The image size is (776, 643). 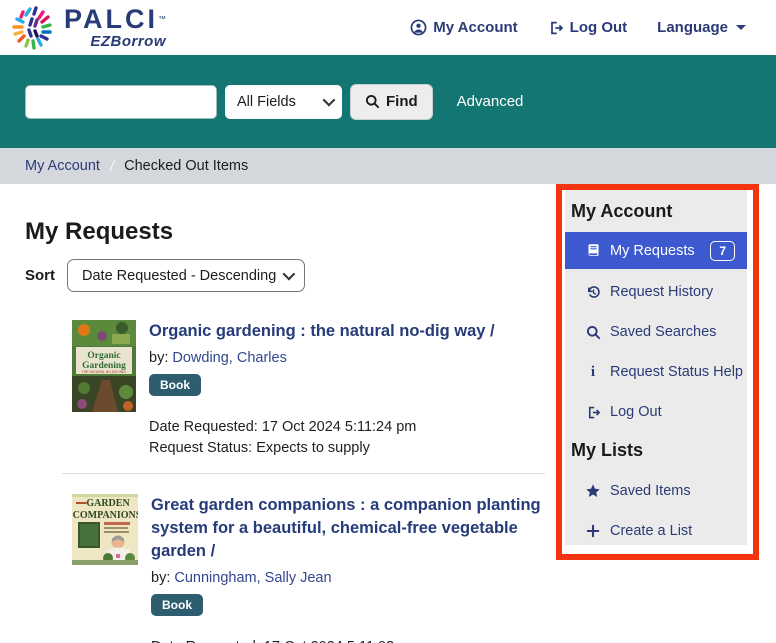 I want to click on sidebar-item-label: Create a List, so click(x=651, y=531).